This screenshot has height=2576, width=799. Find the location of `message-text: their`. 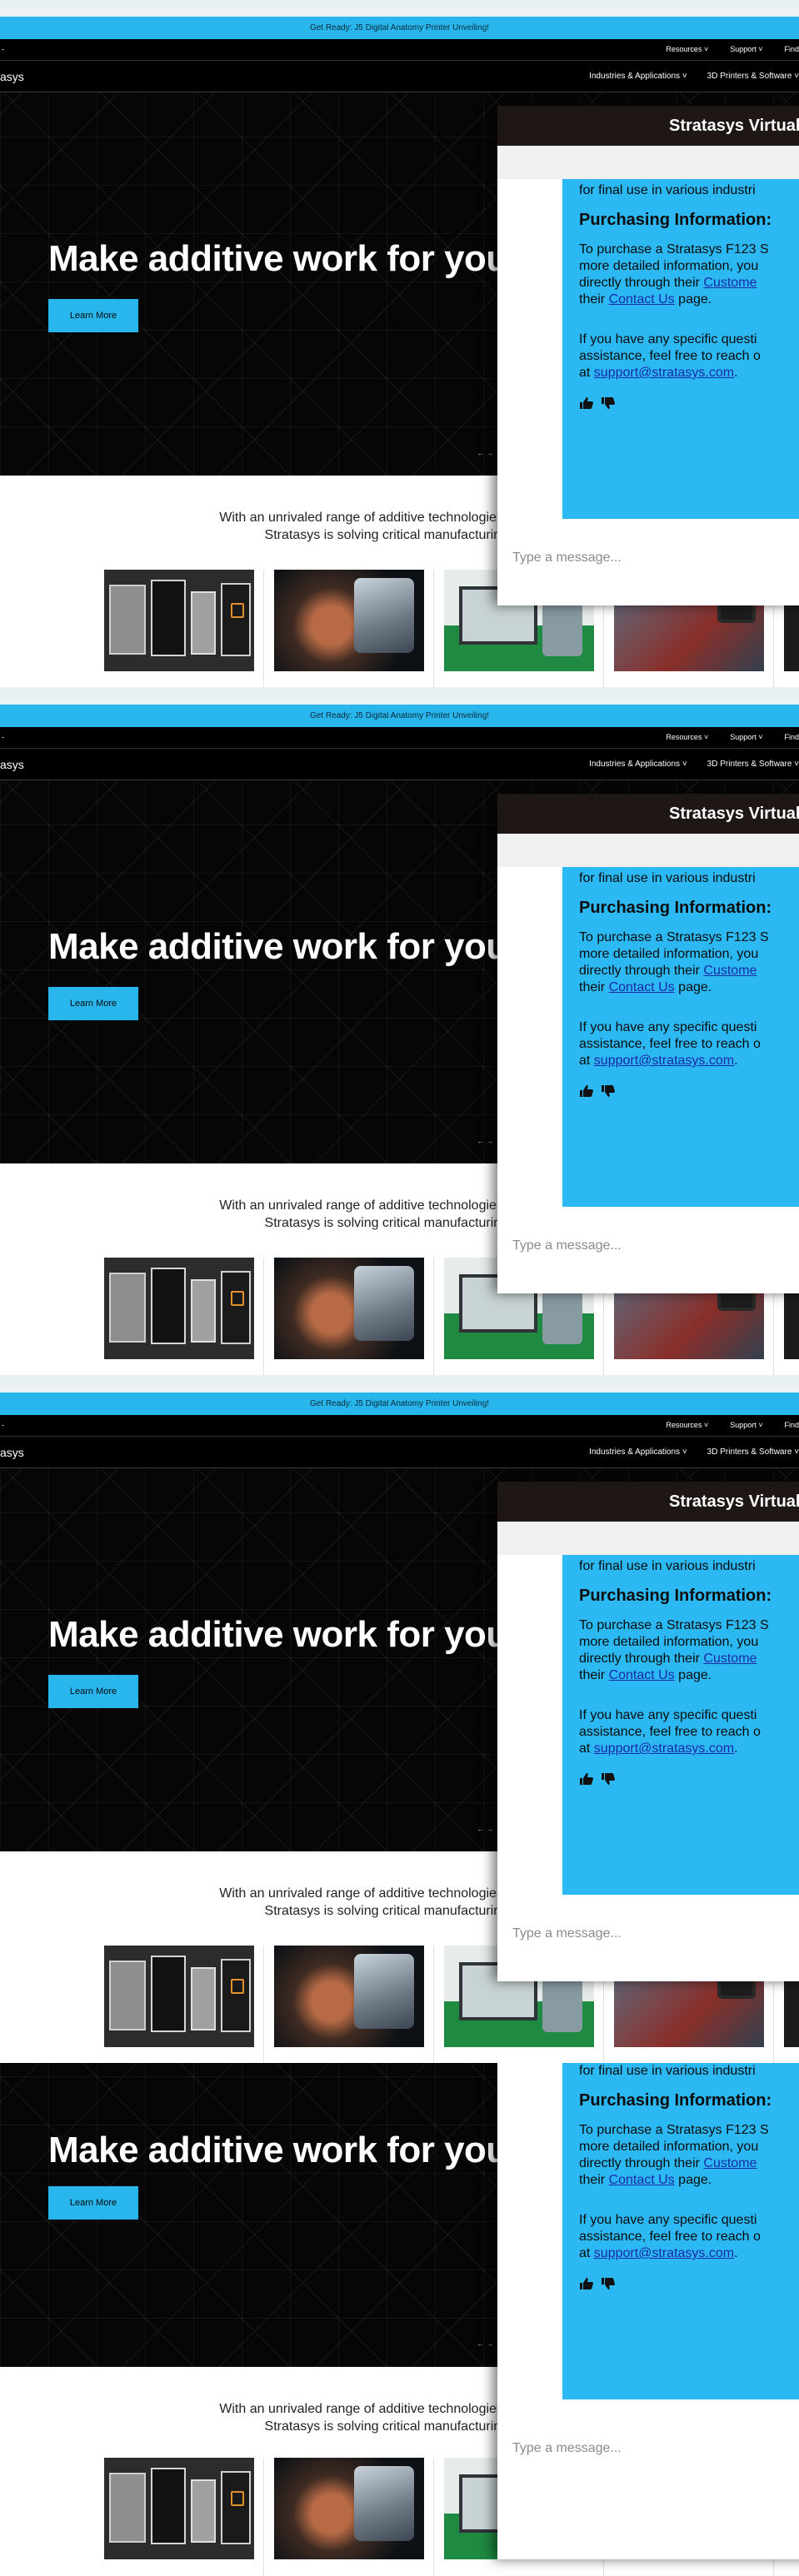

message-text: their is located at coordinates (594, 2180).